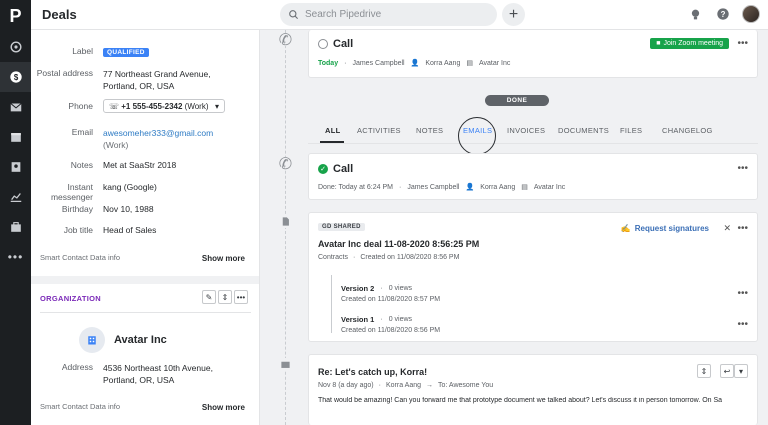 This screenshot has height=425, width=768. What do you see at coordinates (15, 197) in the screenshot?
I see `nav-insights-icon` at bounding box center [15, 197].